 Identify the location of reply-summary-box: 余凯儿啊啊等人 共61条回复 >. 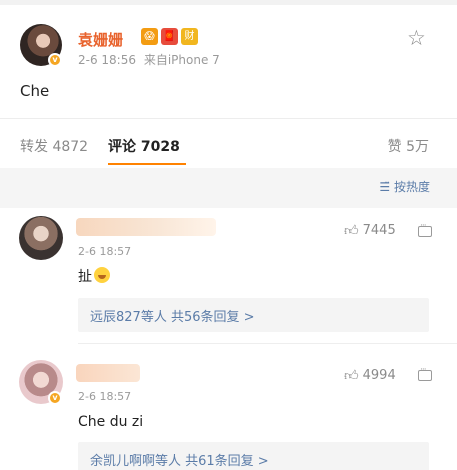
(253, 456).